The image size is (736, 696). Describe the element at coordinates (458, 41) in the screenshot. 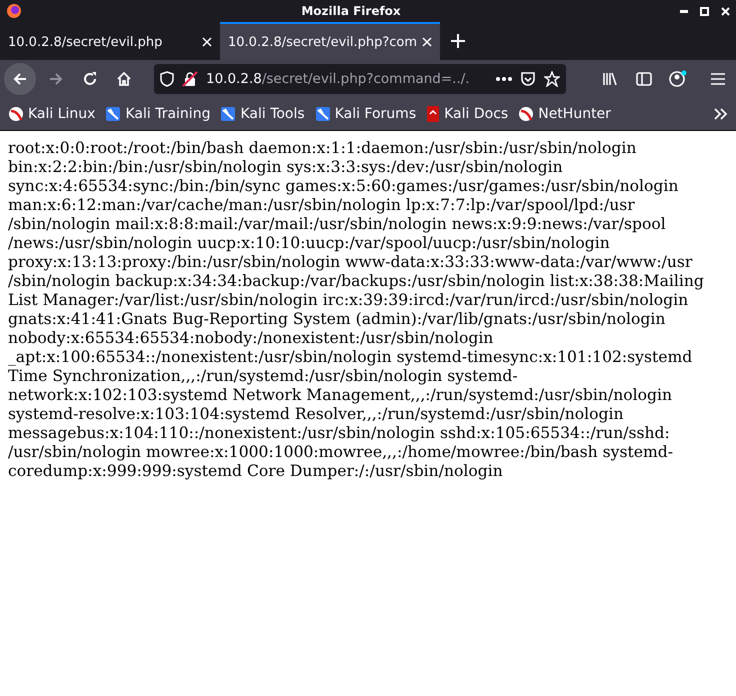

I see `plus-icon` at that location.